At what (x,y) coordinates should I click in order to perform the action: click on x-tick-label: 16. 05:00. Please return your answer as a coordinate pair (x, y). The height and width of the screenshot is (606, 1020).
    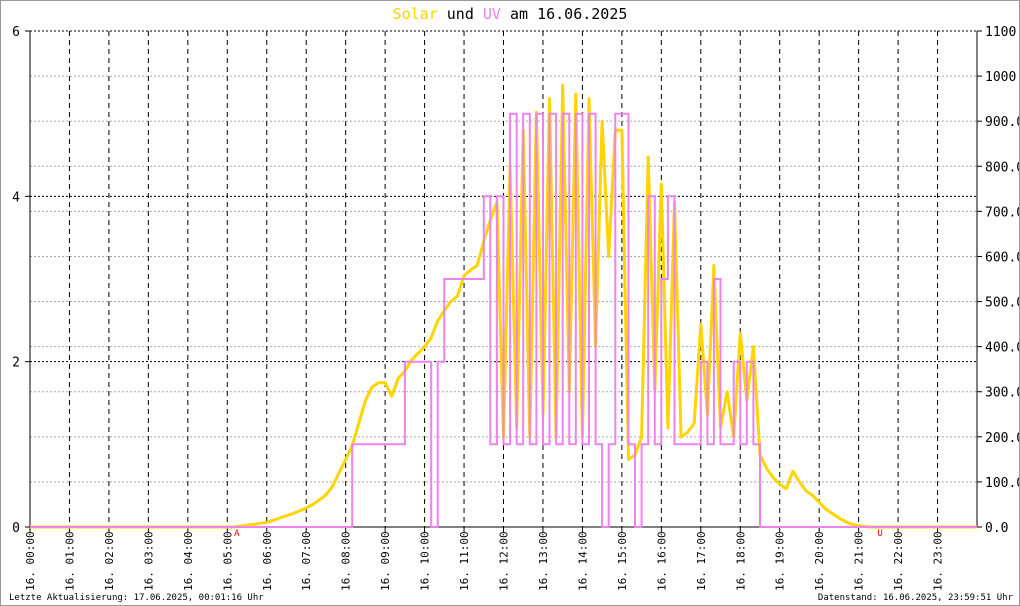
    Looking at the image, I should click on (227, 561).